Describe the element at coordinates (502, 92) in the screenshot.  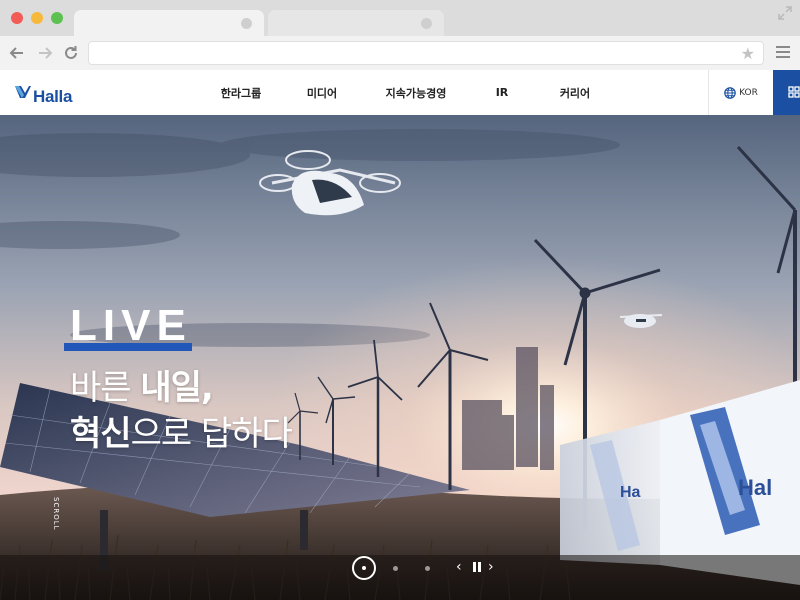
I see `nav-item-ir: IR` at that location.